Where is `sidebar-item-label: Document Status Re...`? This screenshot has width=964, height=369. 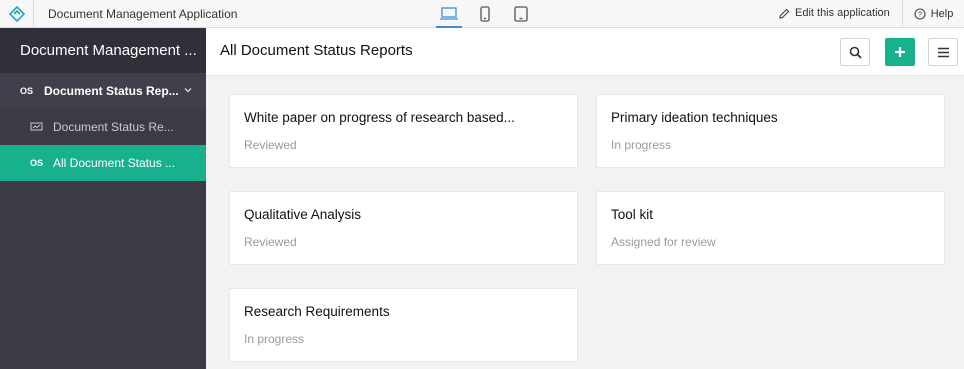 sidebar-item-label: Document Status Re... is located at coordinates (113, 127).